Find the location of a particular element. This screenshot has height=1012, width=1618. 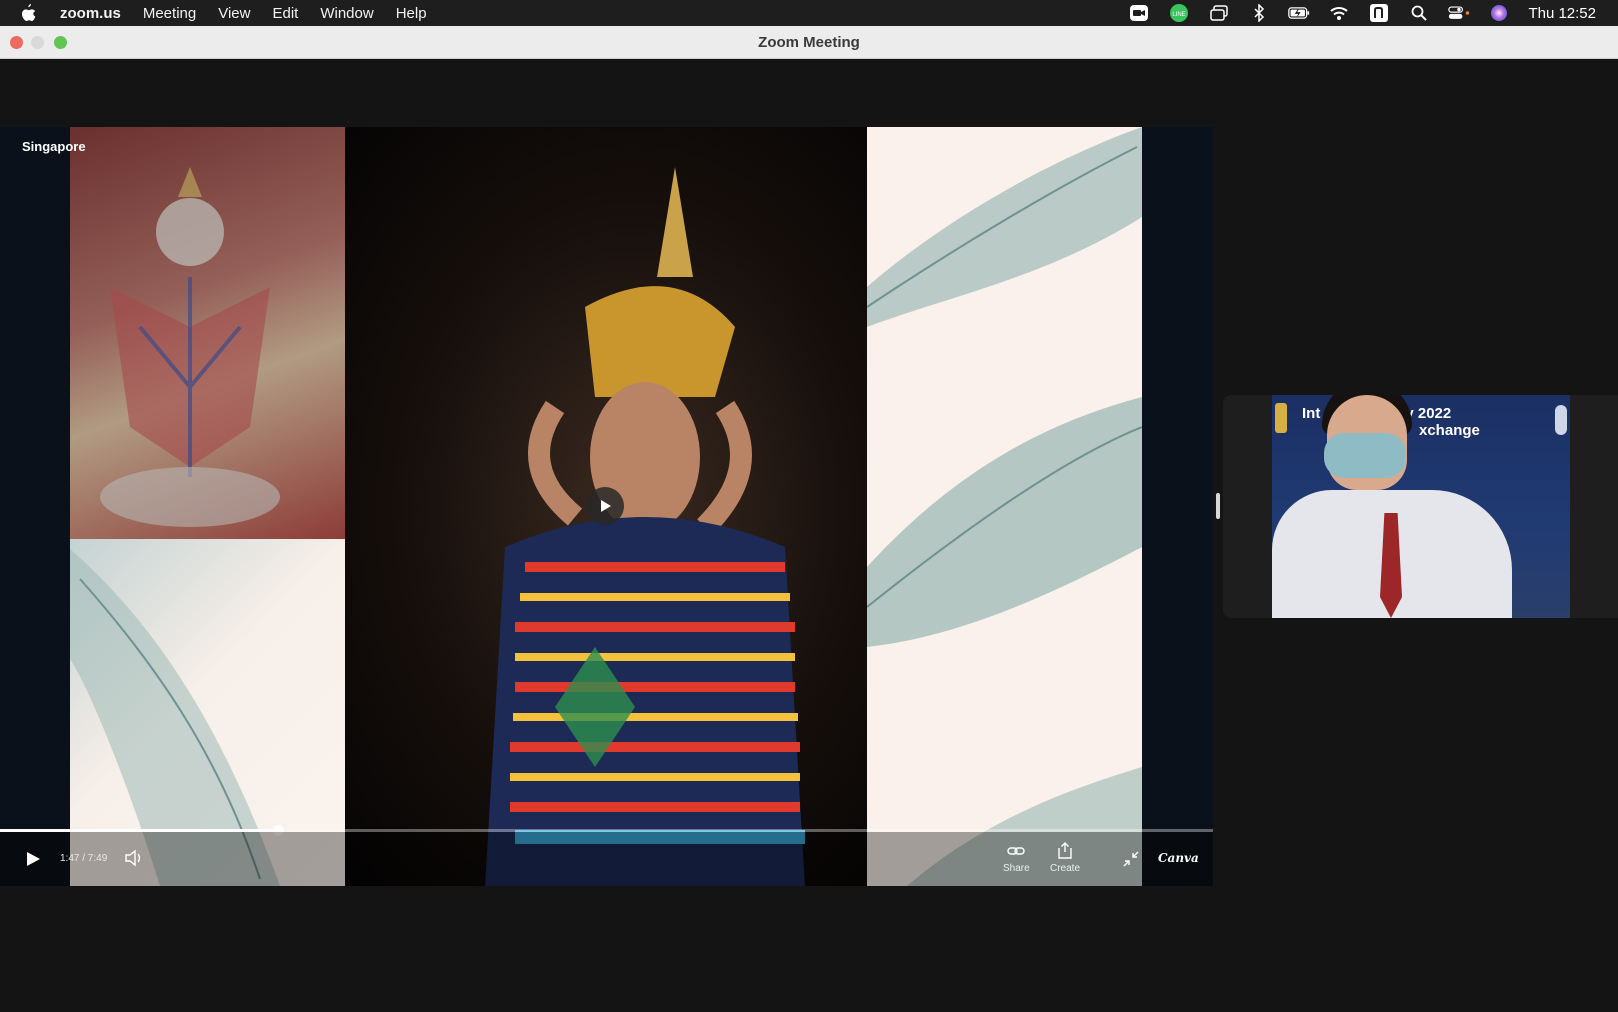

slide-image-thai-mural is located at coordinates (219, 333).